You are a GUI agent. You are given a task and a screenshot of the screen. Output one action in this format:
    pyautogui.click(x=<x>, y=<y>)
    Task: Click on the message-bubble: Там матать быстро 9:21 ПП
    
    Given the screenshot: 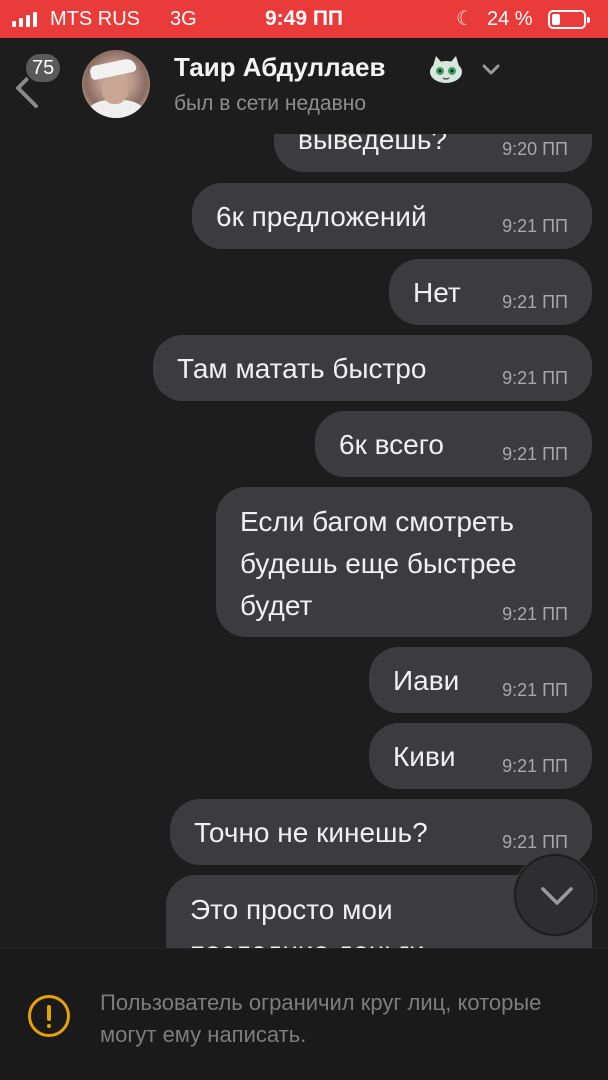 What is the action you would take?
    pyautogui.click(x=372, y=368)
    